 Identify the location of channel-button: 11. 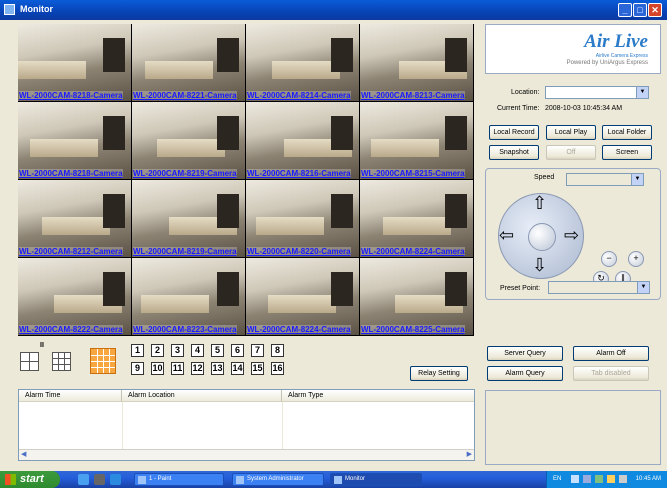
(177, 368).